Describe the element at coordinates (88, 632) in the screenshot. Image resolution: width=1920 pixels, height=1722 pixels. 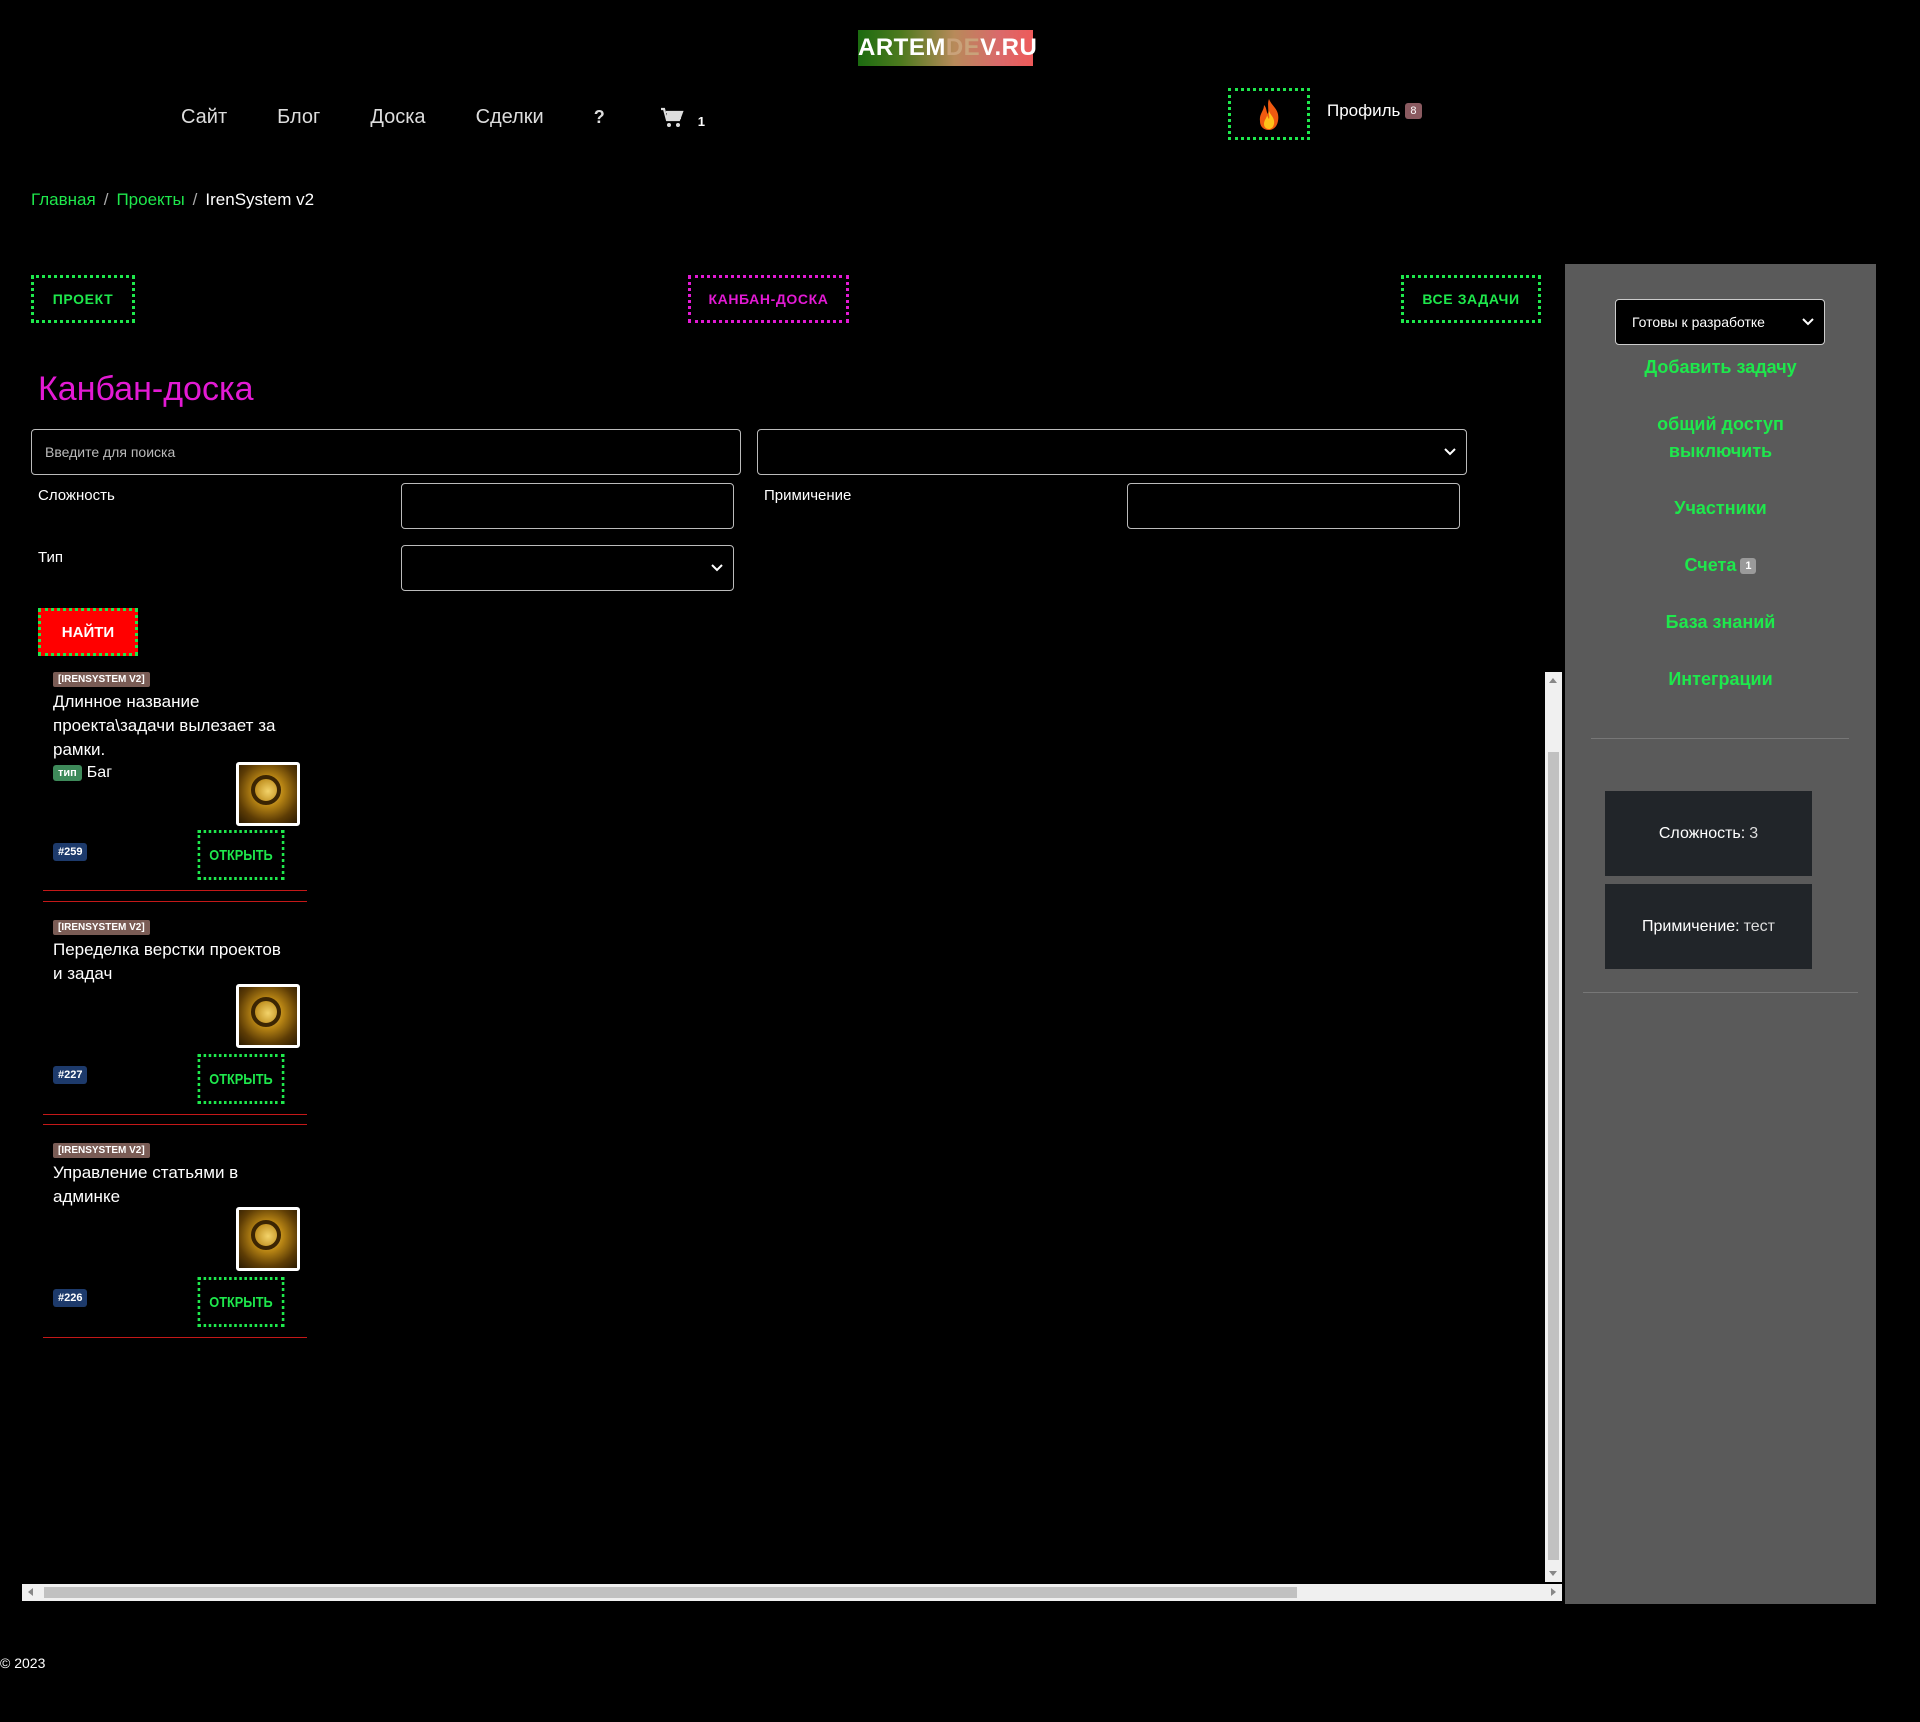
I see `find-button: НАЙТИ` at that location.